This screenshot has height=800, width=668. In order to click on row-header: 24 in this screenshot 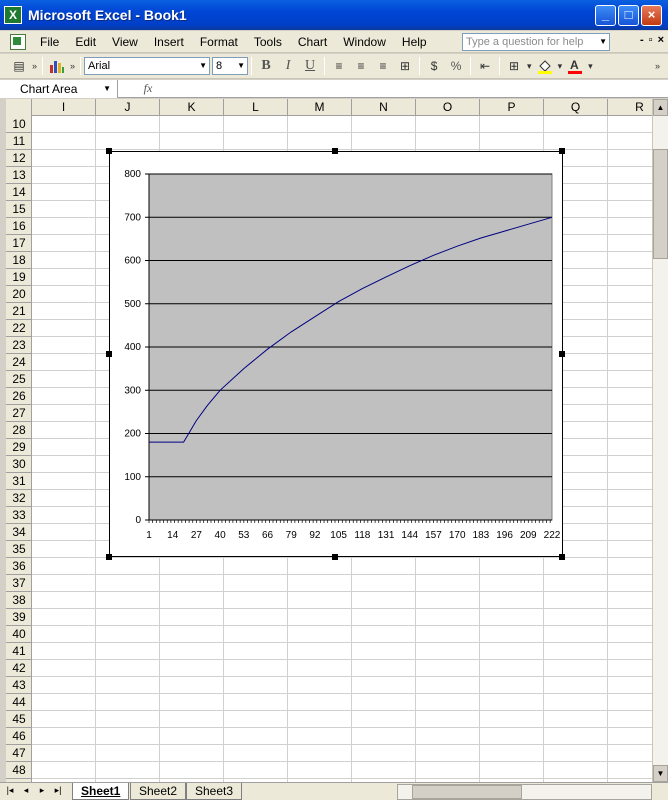, I will do `click(19, 362)`.